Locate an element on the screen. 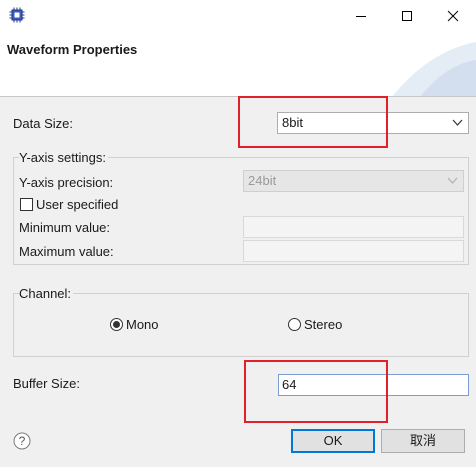 The height and width of the screenshot is (467, 476). title-bar is located at coordinates (238, 16).